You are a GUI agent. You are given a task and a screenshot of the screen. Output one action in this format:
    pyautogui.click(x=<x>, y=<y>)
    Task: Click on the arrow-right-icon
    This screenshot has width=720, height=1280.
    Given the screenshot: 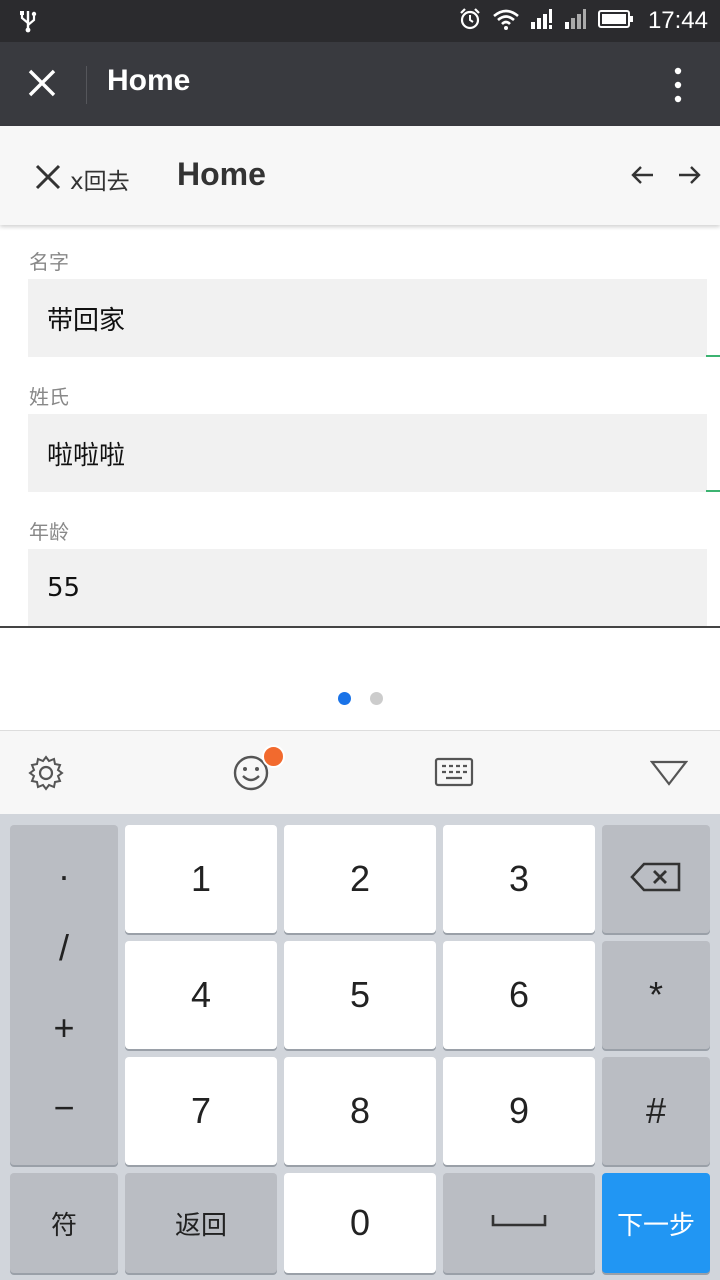 What is the action you would take?
    pyautogui.click(x=689, y=177)
    